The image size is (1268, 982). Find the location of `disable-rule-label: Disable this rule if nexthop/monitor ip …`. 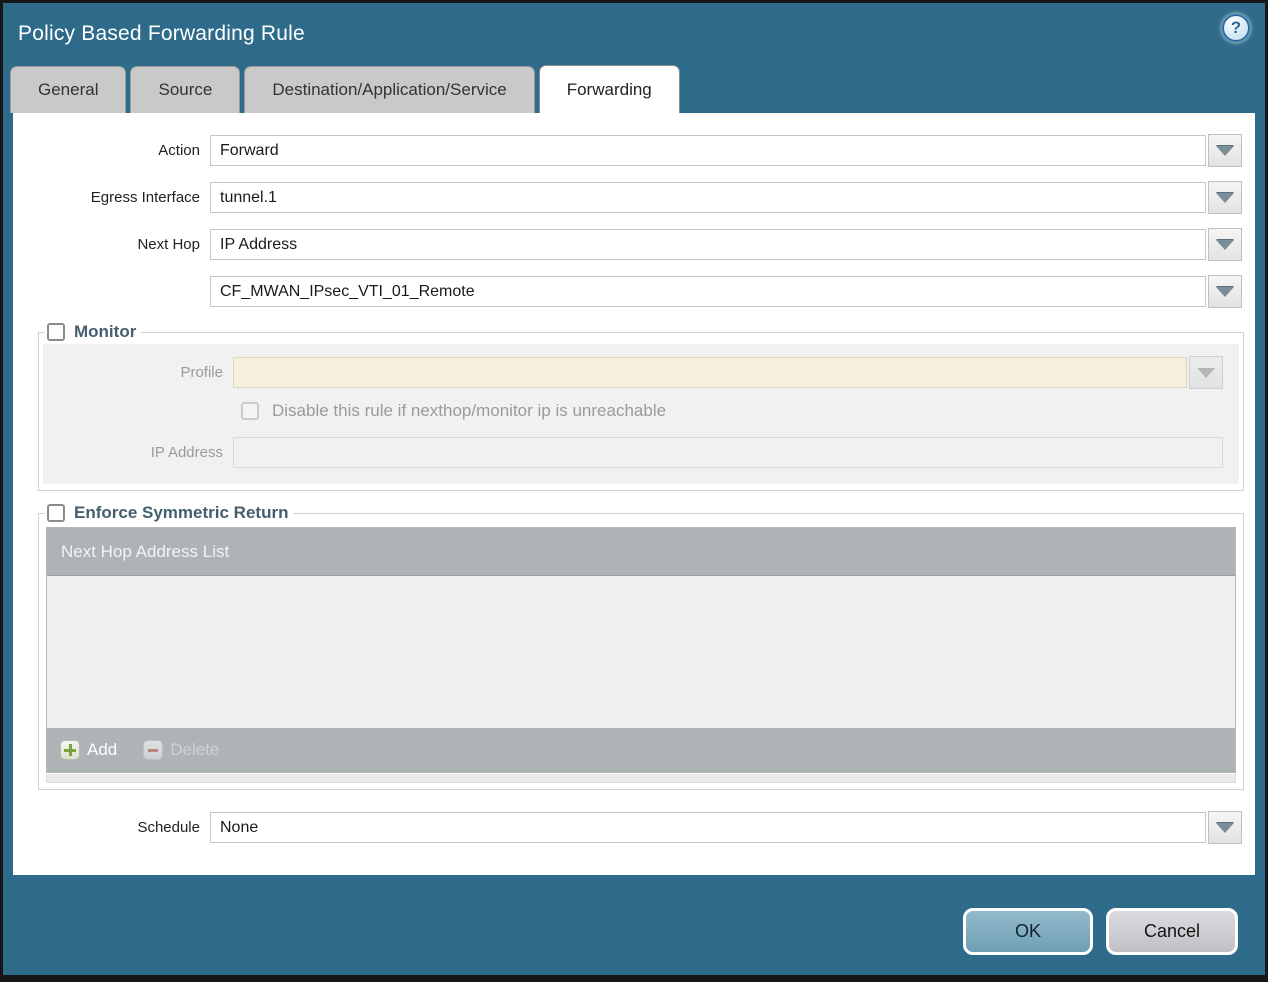

disable-rule-label: Disable this rule if nexthop/monitor ip … is located at coordinates (469, 410).